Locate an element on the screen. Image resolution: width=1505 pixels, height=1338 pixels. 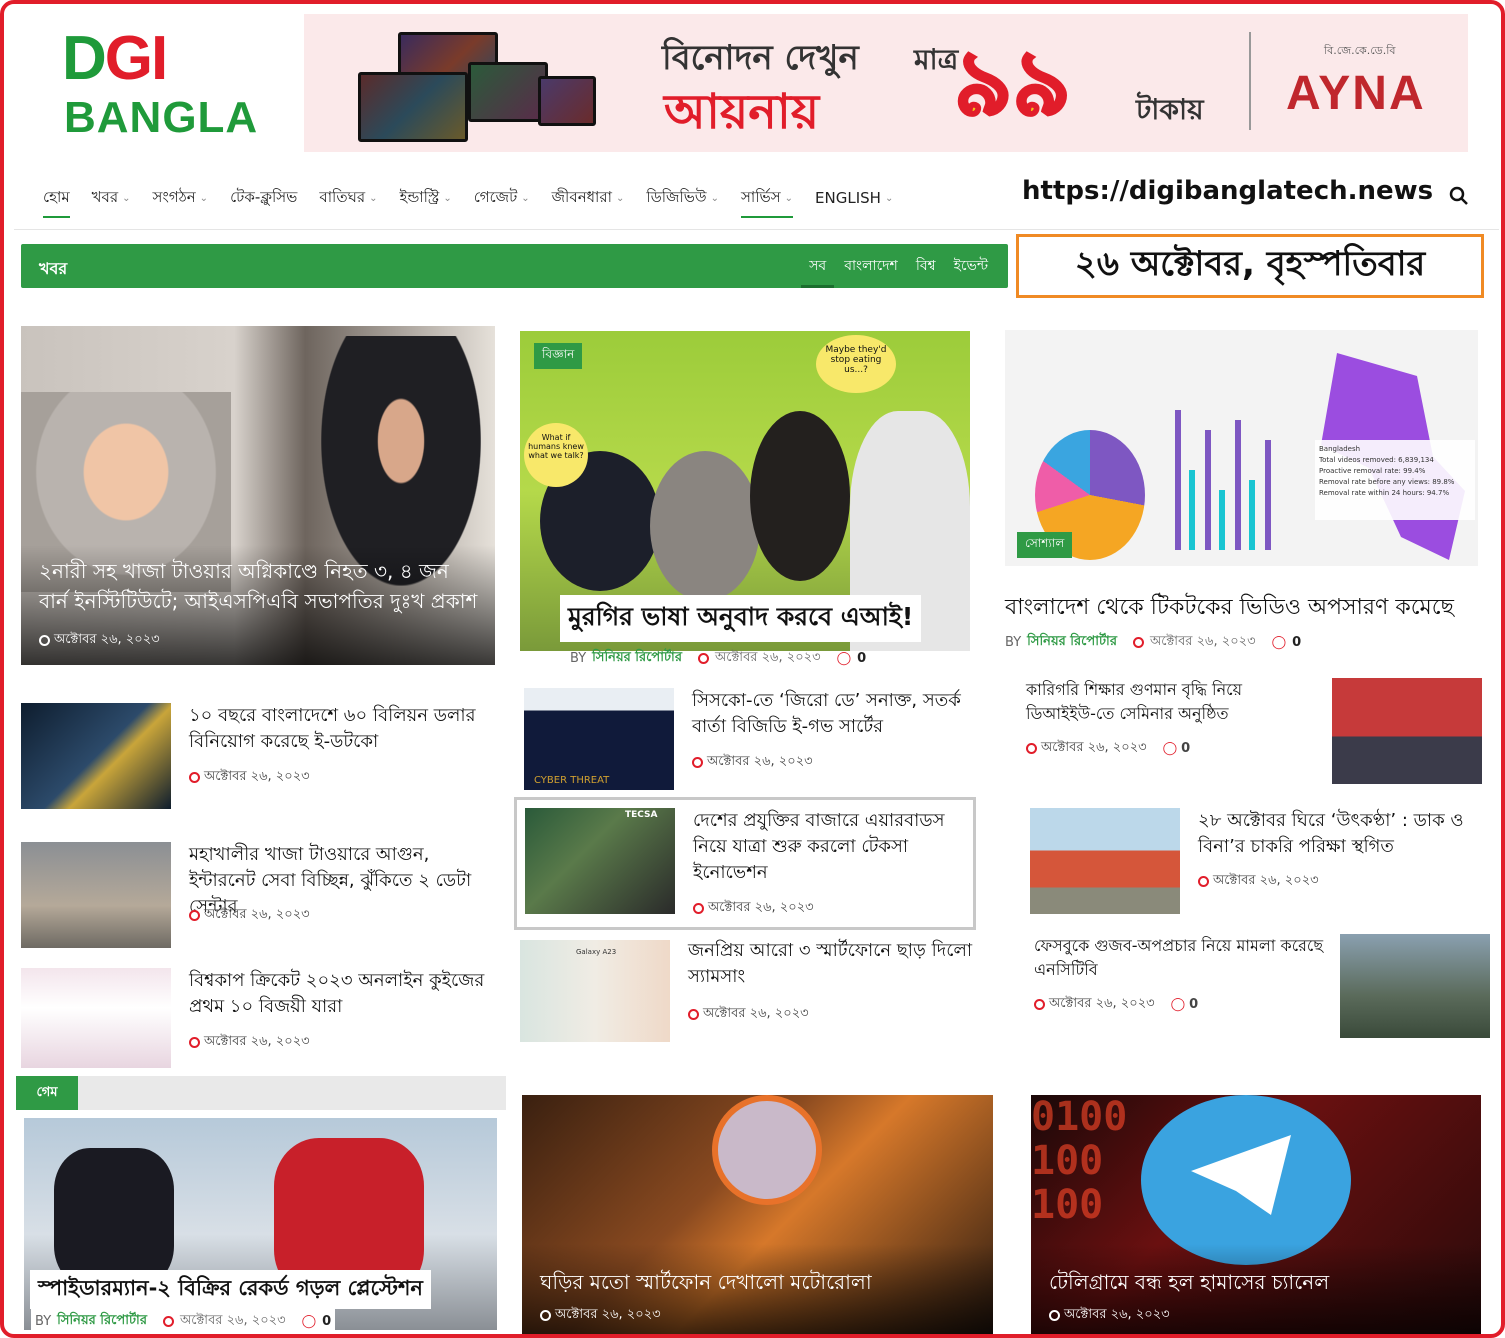
date-display: ২৬ অক্টোবর, বৃহস্পতিবার is located at coordinates (1250, 266).